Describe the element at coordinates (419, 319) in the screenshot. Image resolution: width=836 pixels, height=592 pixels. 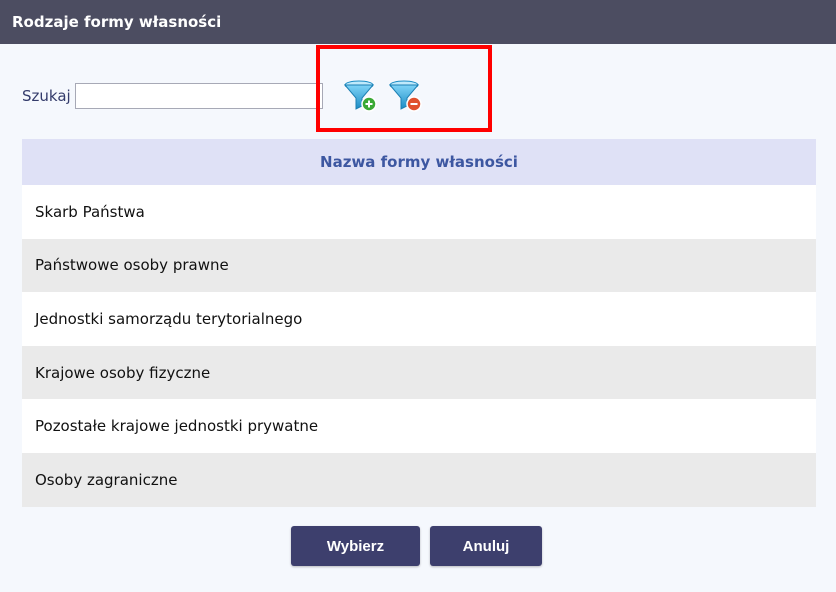
I see `table-row: Jednostki samorządu terytorialnego` at that location.